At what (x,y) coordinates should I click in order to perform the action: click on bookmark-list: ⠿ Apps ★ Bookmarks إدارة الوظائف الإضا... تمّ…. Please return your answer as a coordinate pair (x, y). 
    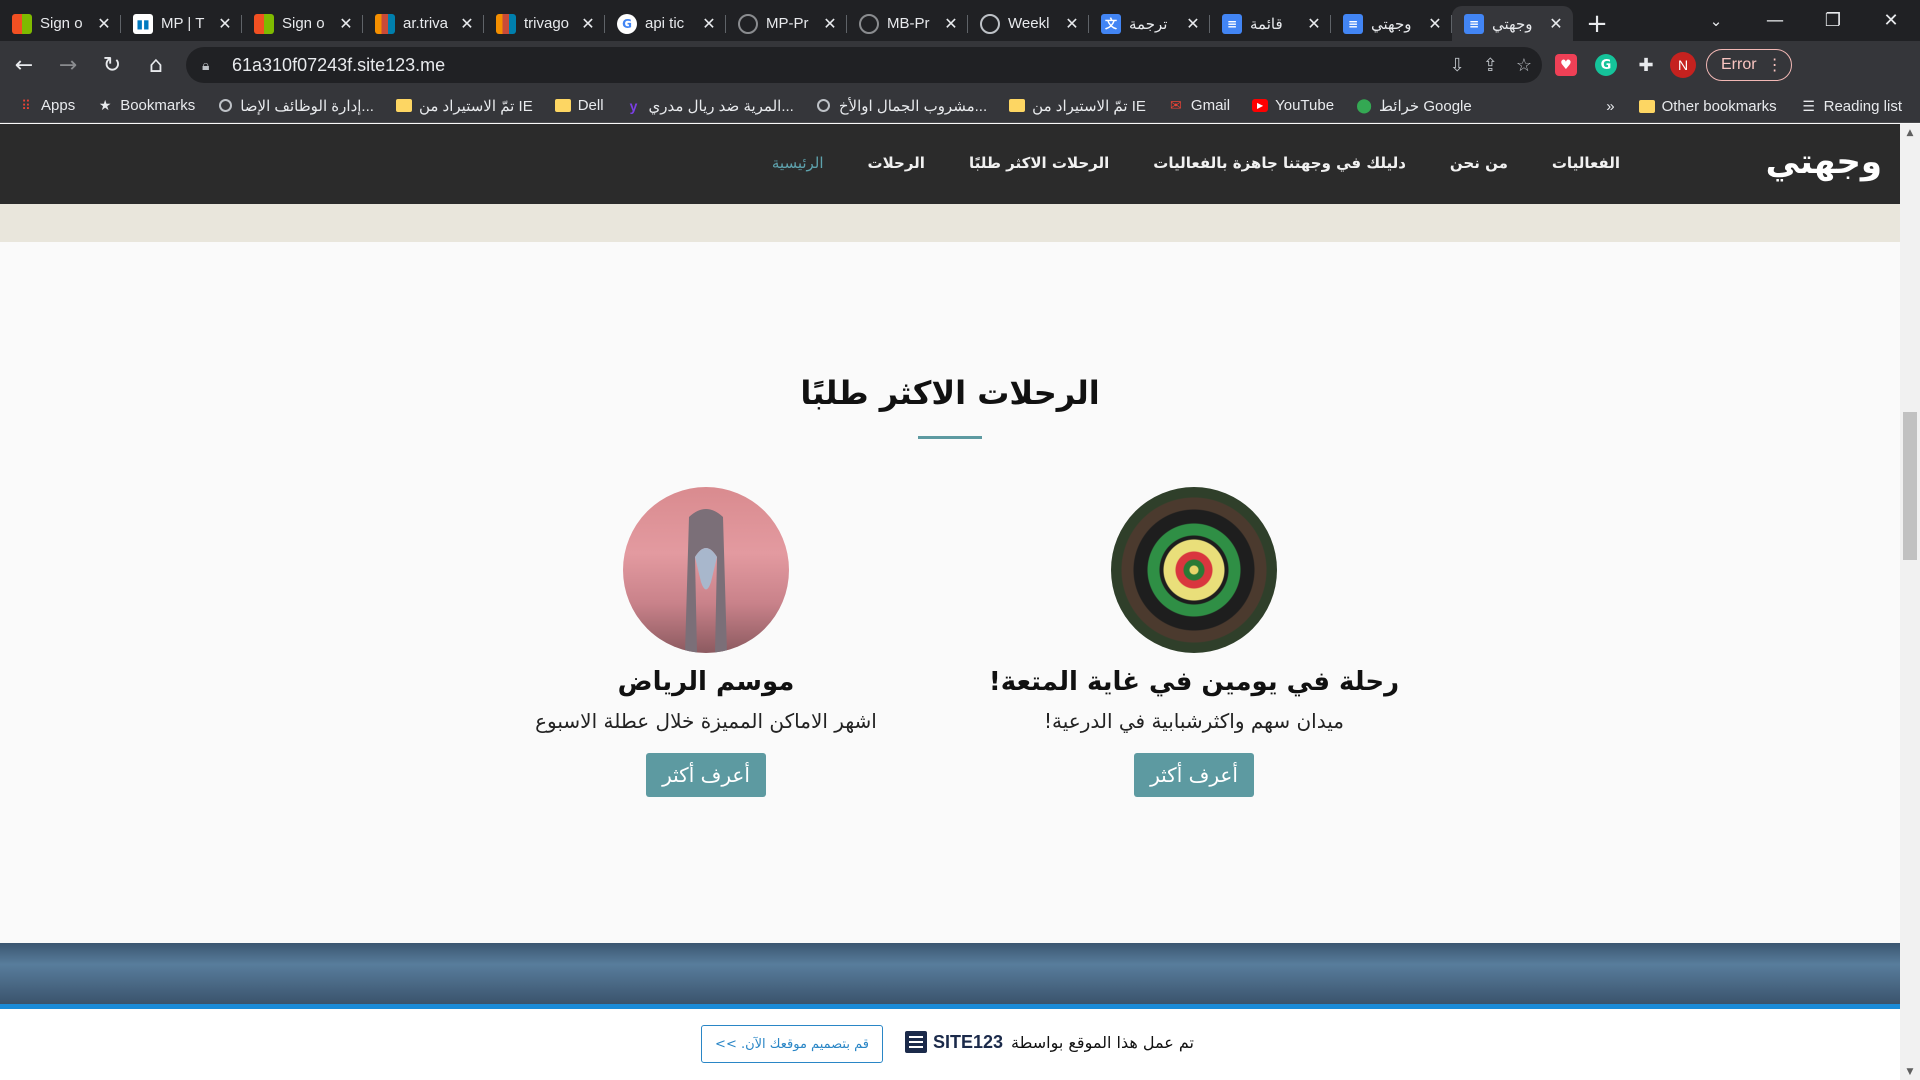
    Looking at the image, I should click on (756, 106).